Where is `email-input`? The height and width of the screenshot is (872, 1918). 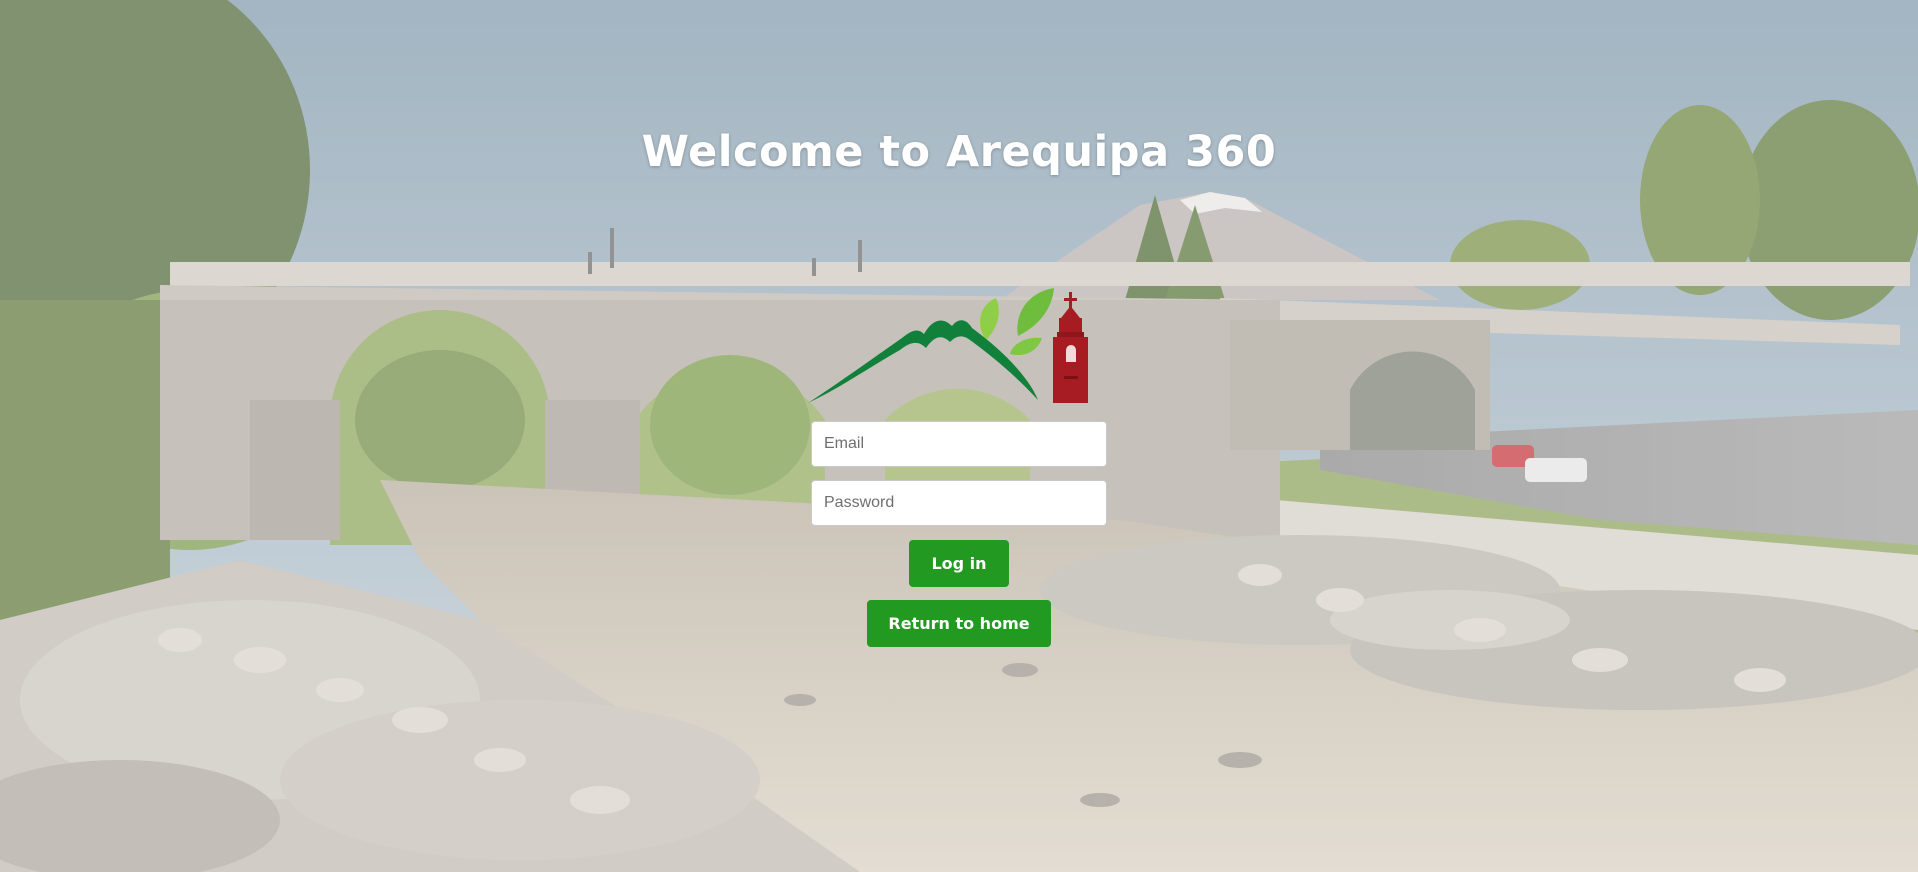
email-input is located at coordinates (959, 444).